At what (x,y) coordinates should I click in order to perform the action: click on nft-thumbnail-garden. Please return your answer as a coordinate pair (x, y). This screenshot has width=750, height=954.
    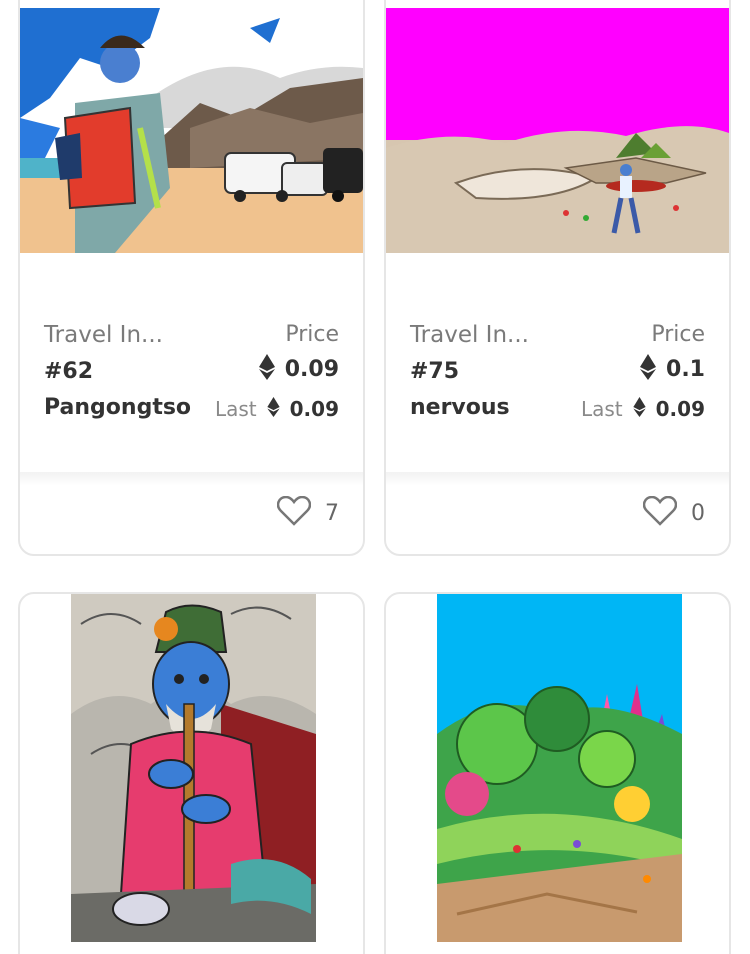
    Looking at the image, I should click on (559, 768).